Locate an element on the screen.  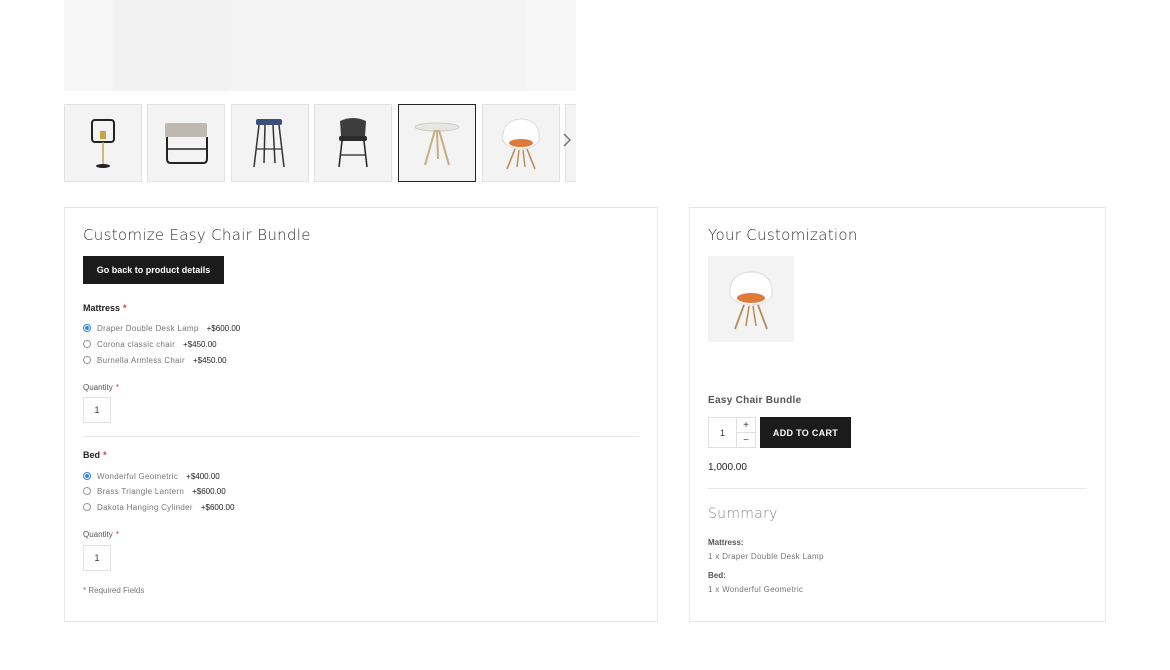
option-row: Wonderful Geometric +$400.00 is located at coordinates (151, 476).